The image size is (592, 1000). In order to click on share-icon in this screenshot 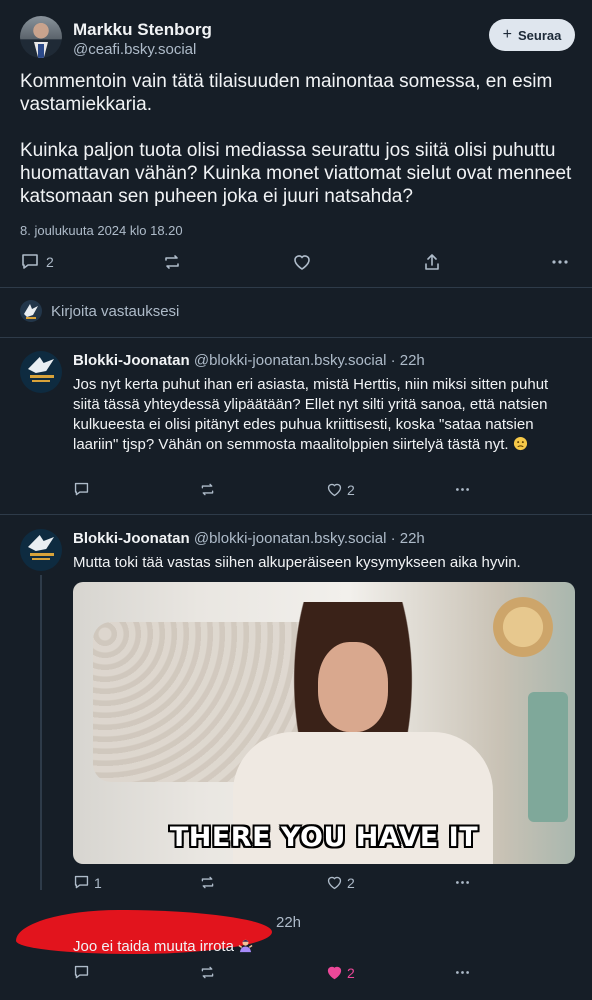, I will do `click(432, 262)`.